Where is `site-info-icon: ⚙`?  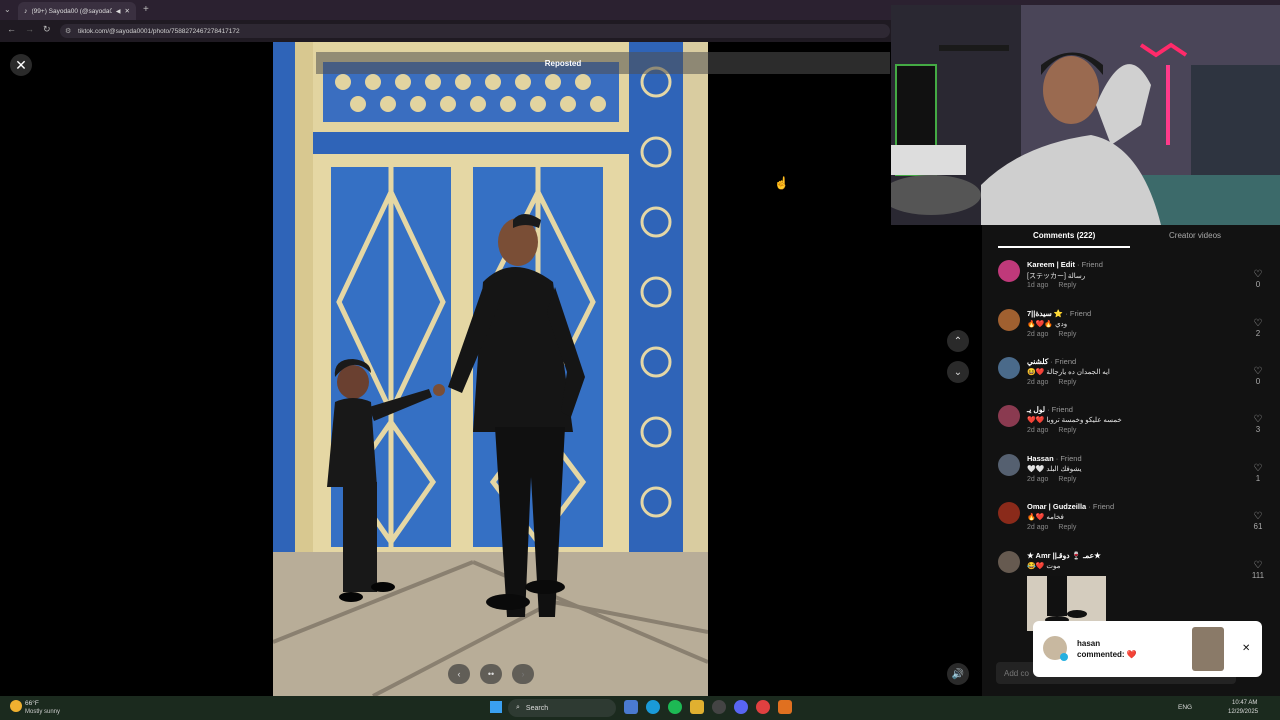 site-info-icon: ⚙ is located at coordinates (68, 31).